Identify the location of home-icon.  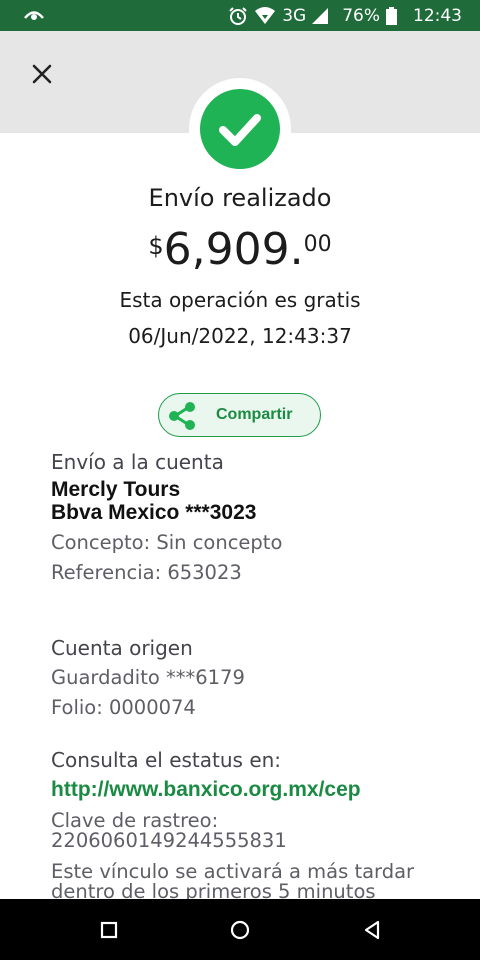
(240, 930).